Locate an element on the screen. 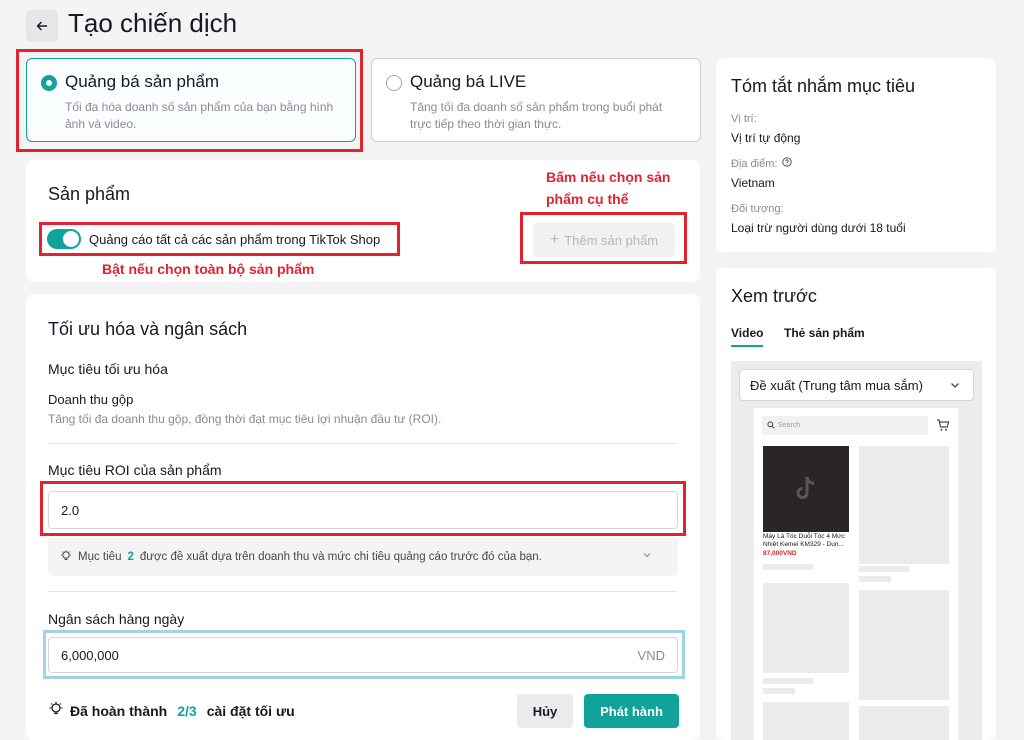 The height and width of the screenshot is (740, 1024). progress-prefix: Đã hoàn thành is located at coordinates (119, 710).